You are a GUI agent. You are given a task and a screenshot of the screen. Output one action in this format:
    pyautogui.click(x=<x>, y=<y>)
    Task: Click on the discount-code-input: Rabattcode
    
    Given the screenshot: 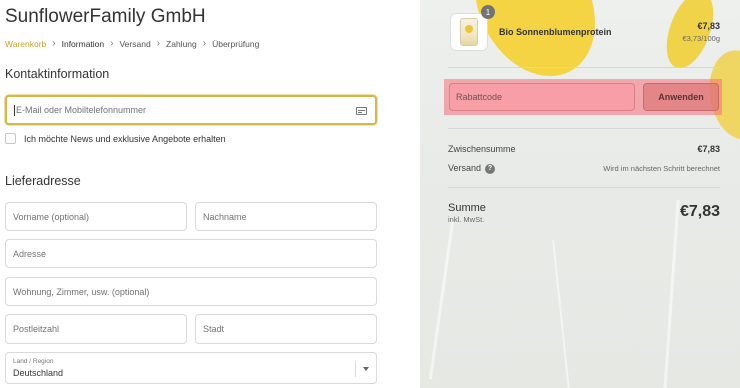 What is the action you would take?
    pyautogui.click(x=542, y=97)
    